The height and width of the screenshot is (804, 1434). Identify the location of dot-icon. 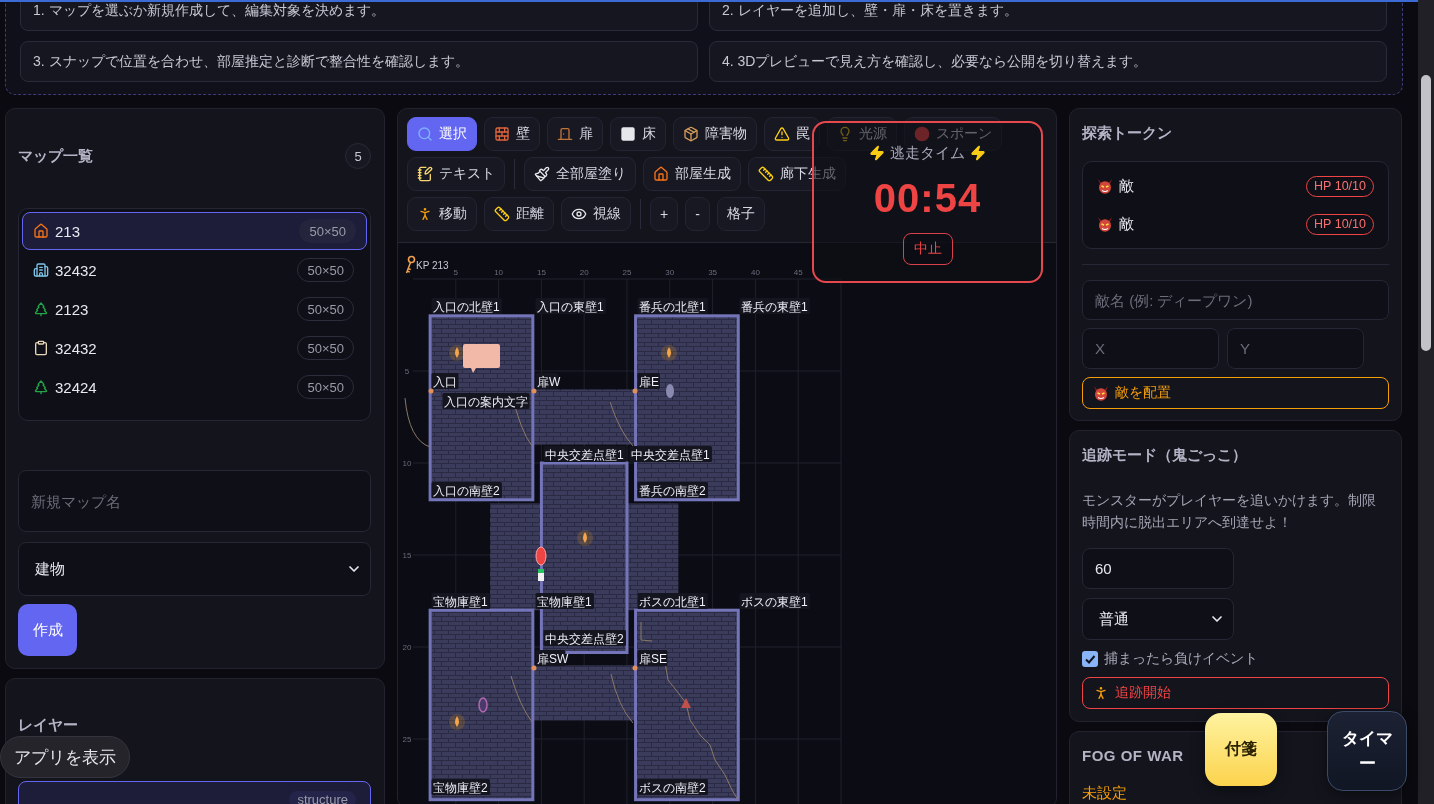
(922, 134).